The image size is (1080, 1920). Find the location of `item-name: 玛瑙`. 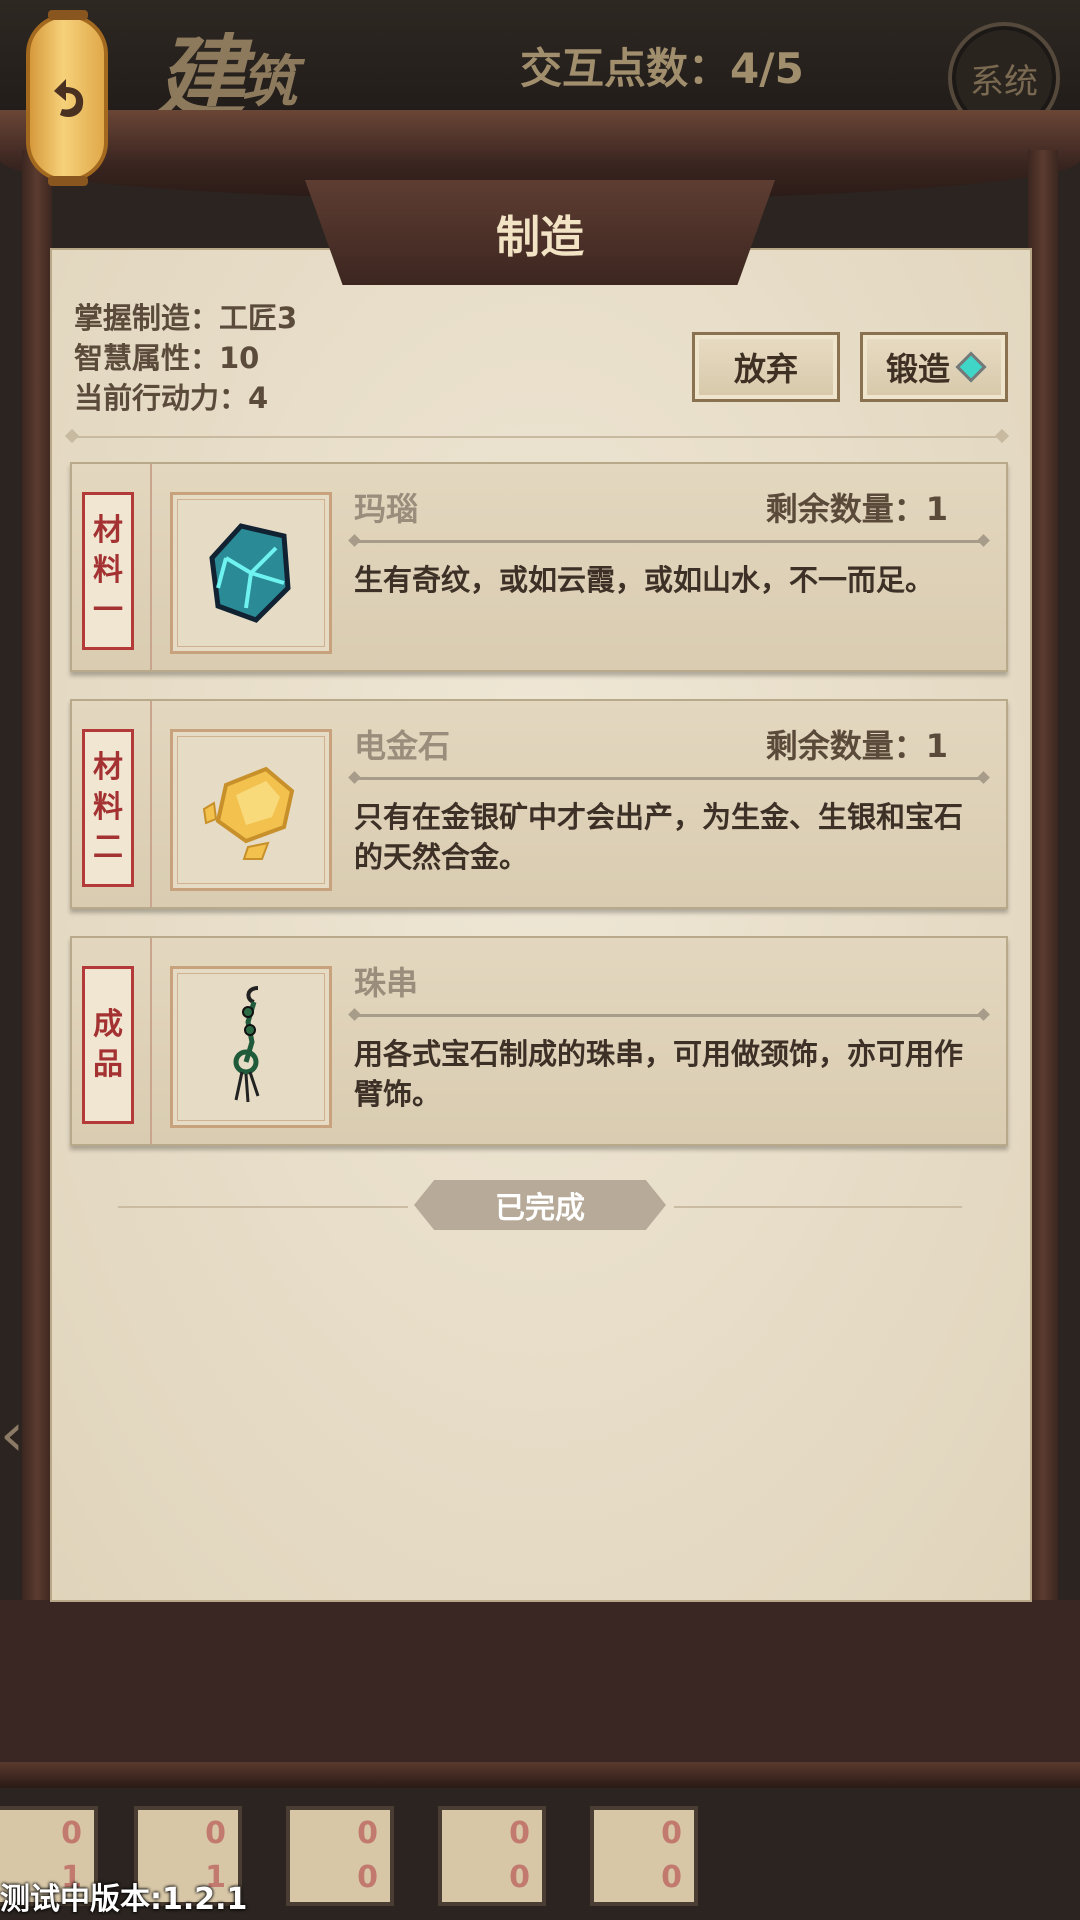

item-name: 玛瑙 is located at coordinates (386, 509).